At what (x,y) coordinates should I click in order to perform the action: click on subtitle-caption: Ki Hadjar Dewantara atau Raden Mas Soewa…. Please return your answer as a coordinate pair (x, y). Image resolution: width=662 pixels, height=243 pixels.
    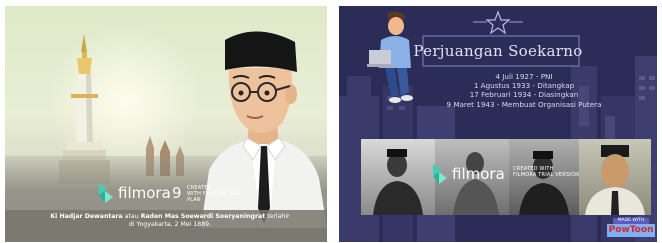
    Looking at the image, I should click on (170, 221).